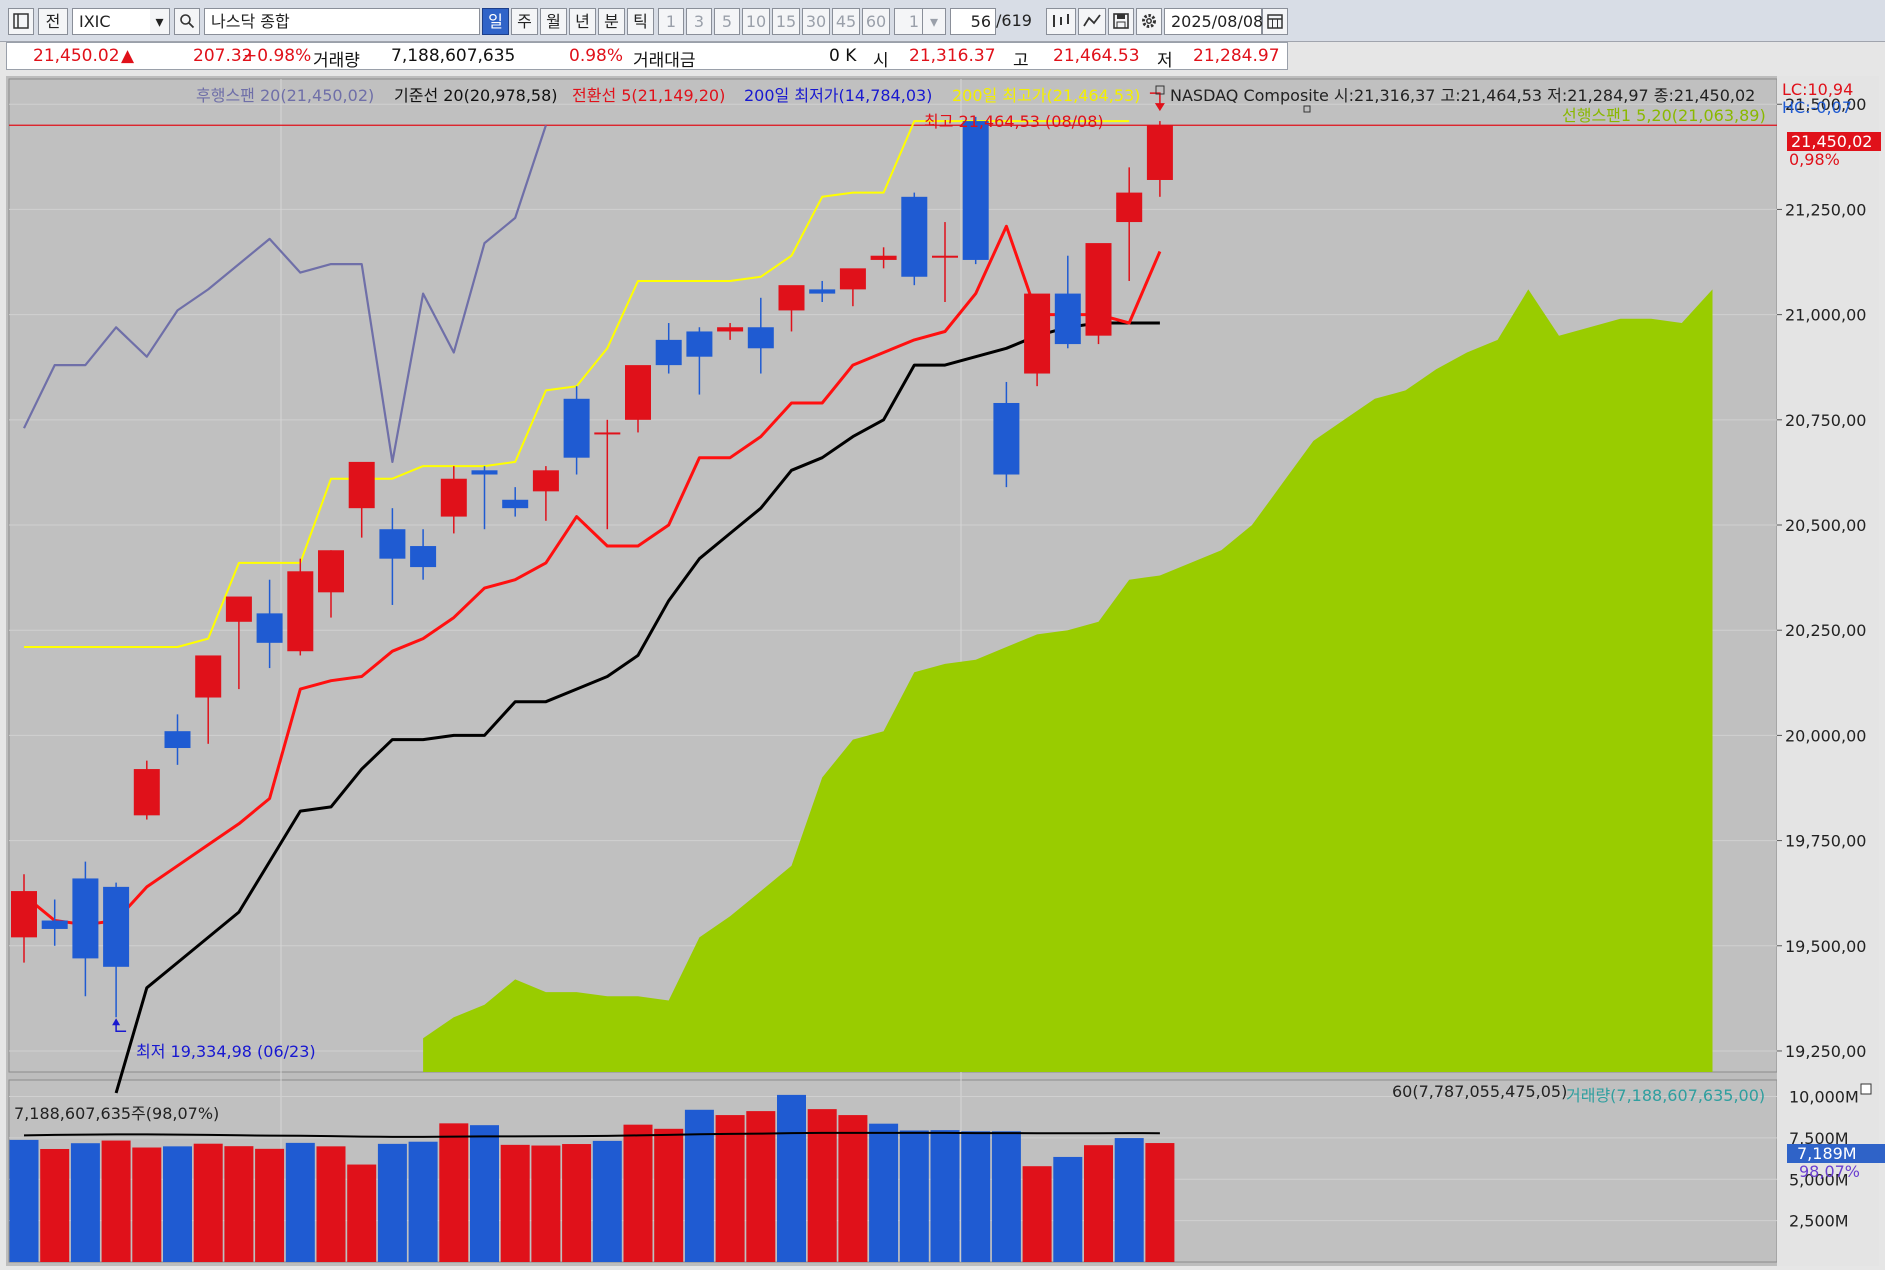 Image resolution: width=1885 pixels, height=1270 pixels. Describe the element at coordinates (495, 21) in the screenshot. I see `period-day: 일` at that location.